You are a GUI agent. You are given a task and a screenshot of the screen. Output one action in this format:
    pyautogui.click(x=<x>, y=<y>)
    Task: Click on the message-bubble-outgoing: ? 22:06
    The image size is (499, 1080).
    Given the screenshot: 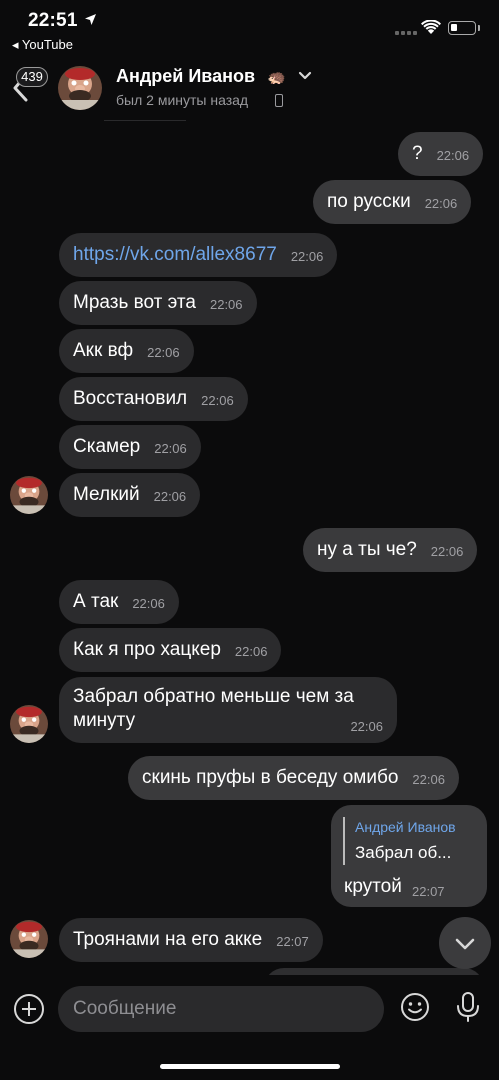 What is the action you would take?
    pyautogui.click(x=441, y=154)
    